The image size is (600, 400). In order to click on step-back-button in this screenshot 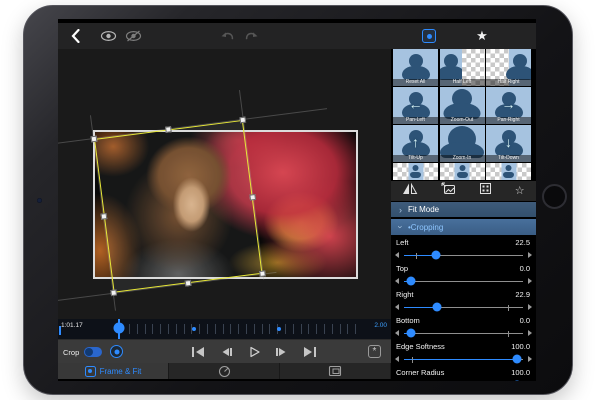, I will do `click(226, 352)`.